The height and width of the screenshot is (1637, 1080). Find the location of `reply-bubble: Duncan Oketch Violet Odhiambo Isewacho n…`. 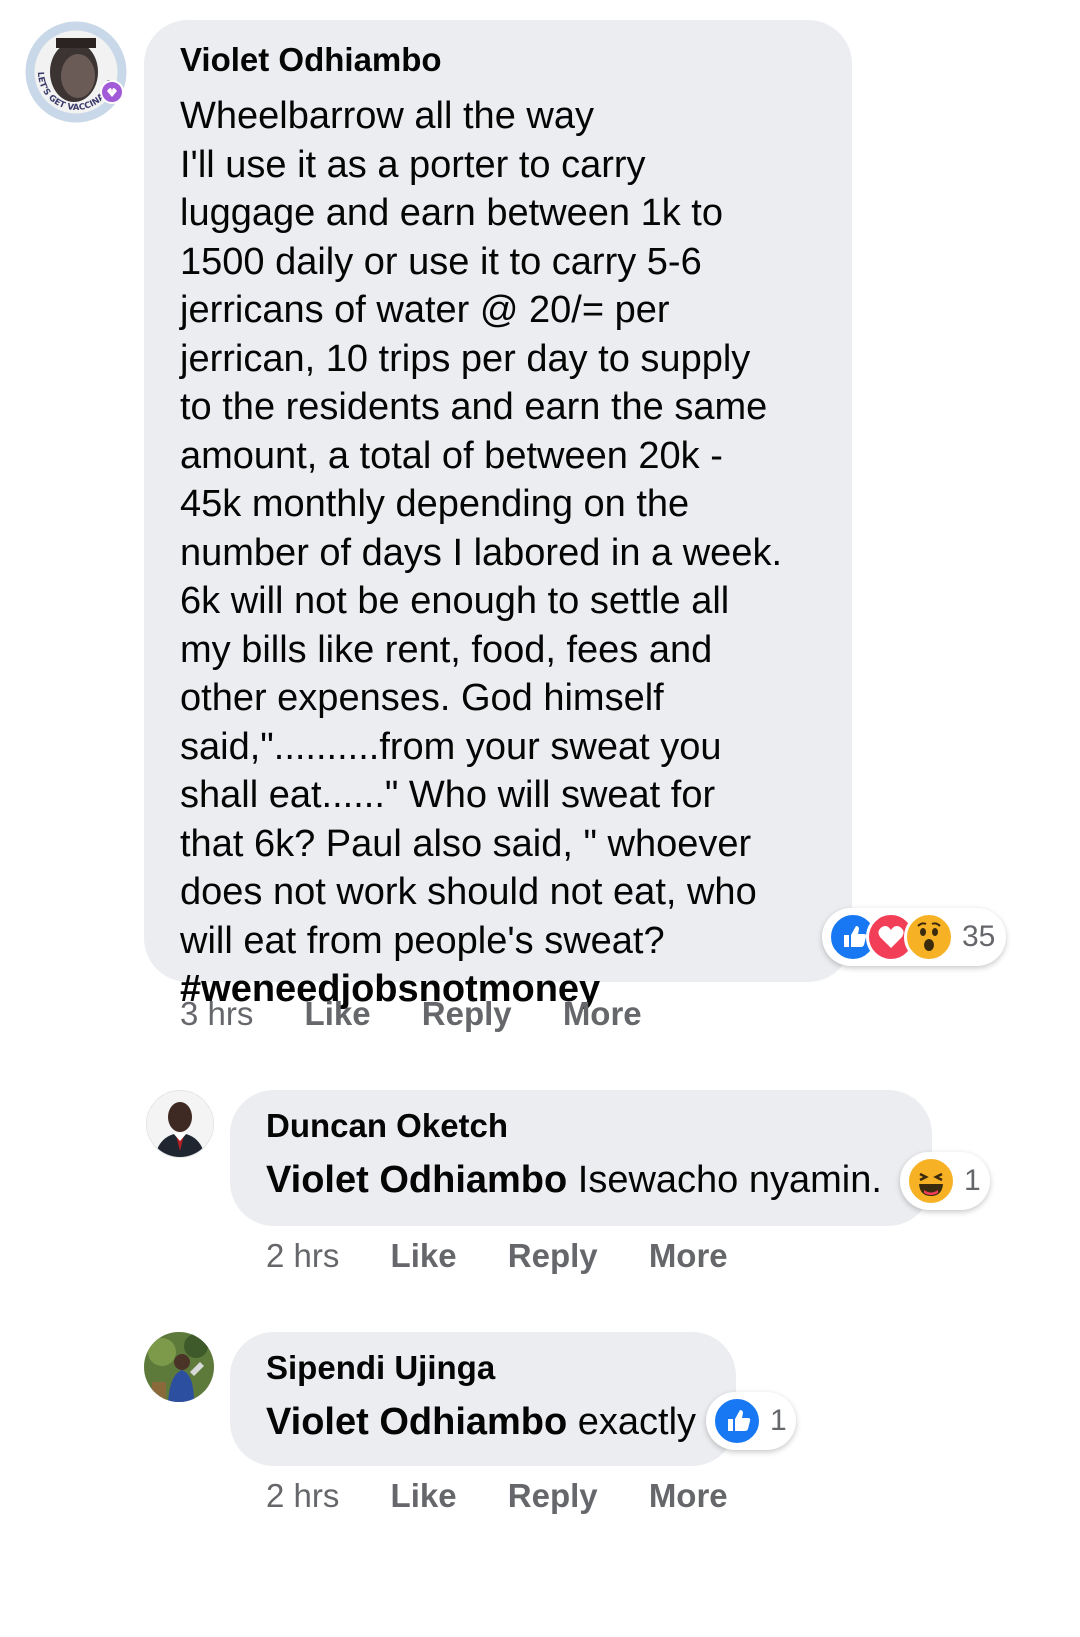

reply-bubble: Duncan Oketch Violet Odhiambo Isewacho n… is located at coordinates (581, 1158).